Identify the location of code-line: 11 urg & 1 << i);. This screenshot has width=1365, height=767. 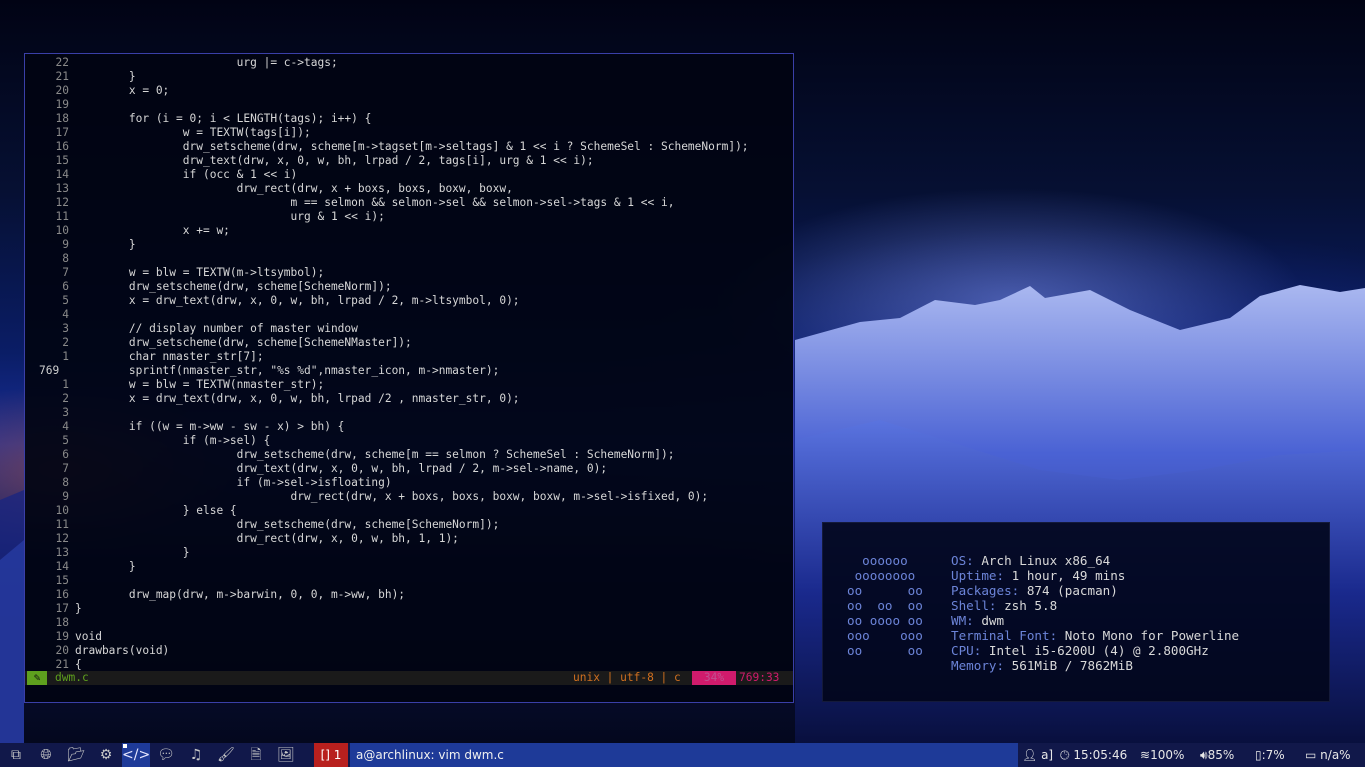
(409, 217).